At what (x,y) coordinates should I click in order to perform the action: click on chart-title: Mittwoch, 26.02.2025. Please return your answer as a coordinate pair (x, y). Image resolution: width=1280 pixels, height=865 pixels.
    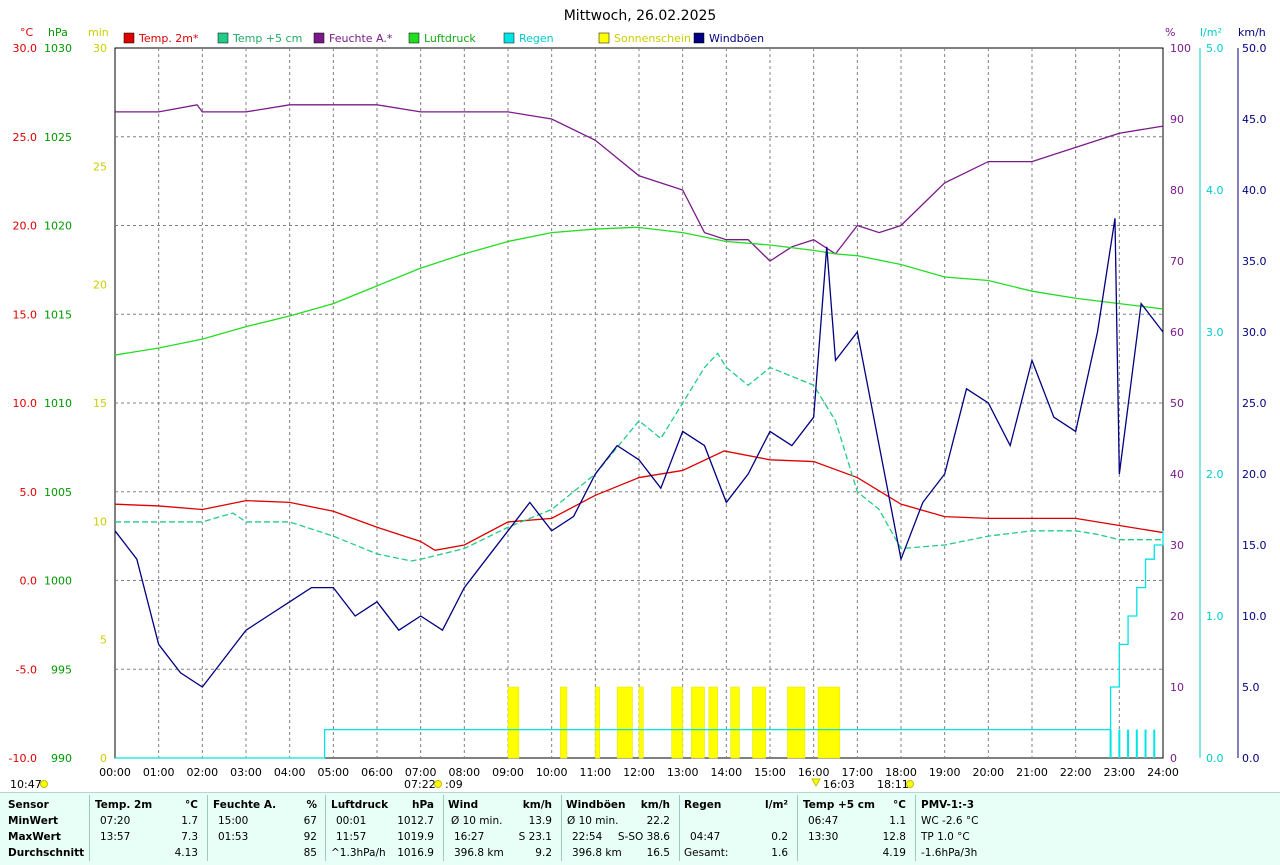
    Looking at the image, I should click on (640, 16).